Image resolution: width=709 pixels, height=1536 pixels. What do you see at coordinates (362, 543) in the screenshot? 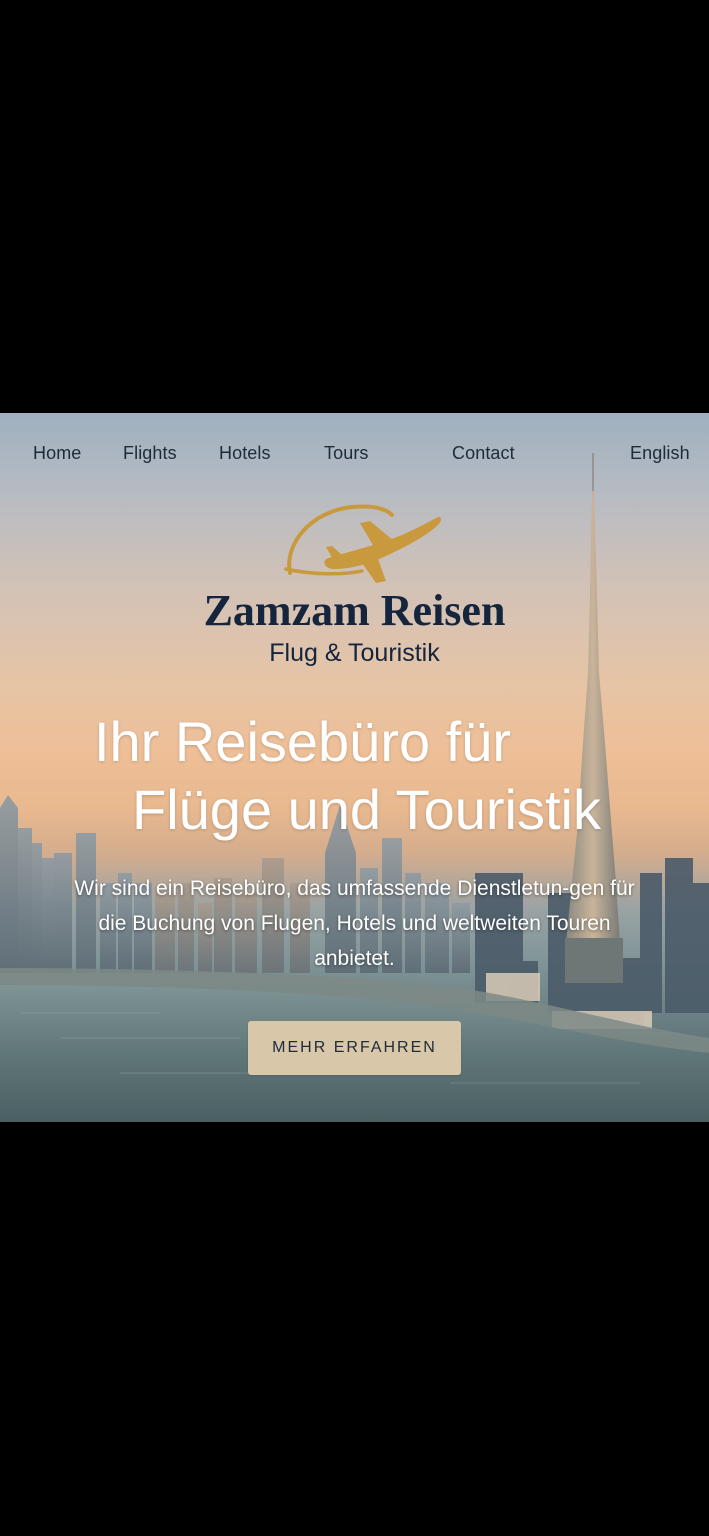
I see `airplane-swoosh-icon` at bounding box center [362, 543].